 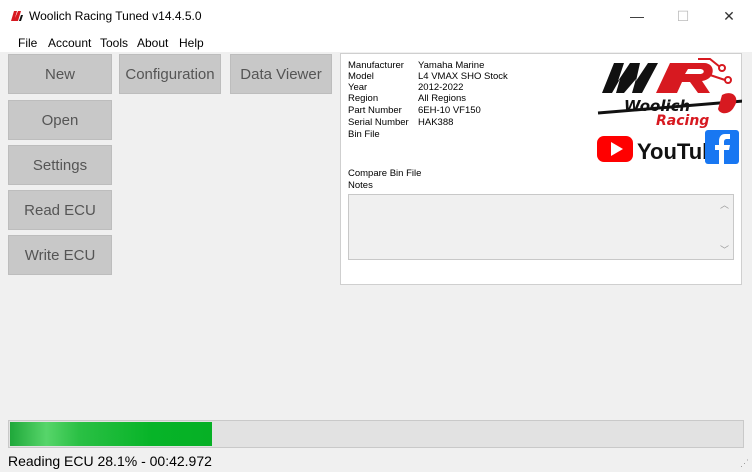 I want to click on configuration-button-label: Configuration, so click(x=170, y=74).